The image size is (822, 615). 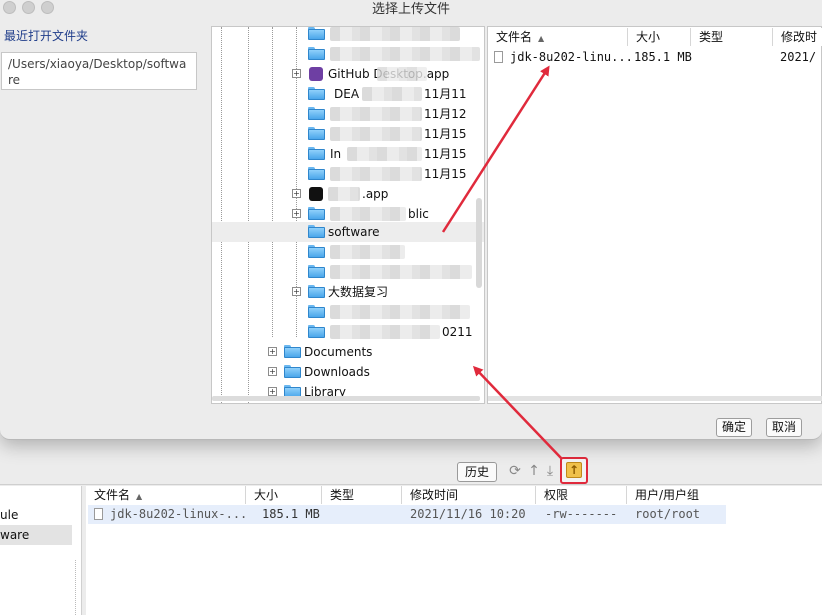 I want to click on dialog-title: 选择上传文件, so click(x=410, y=9).